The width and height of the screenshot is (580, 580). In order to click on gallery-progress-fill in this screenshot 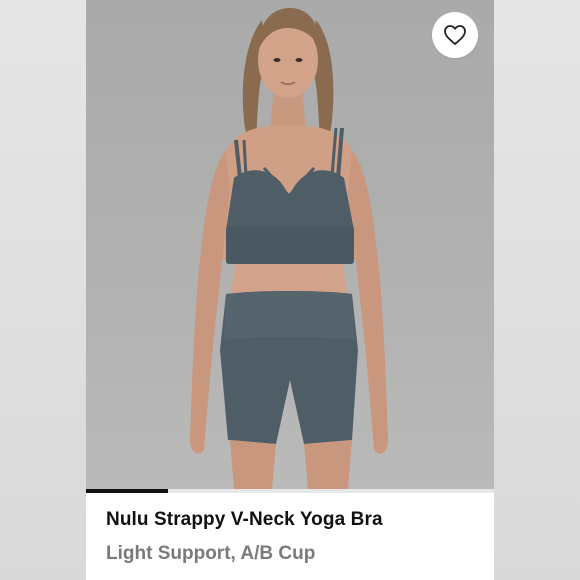, I will do `click(127, 491)`.